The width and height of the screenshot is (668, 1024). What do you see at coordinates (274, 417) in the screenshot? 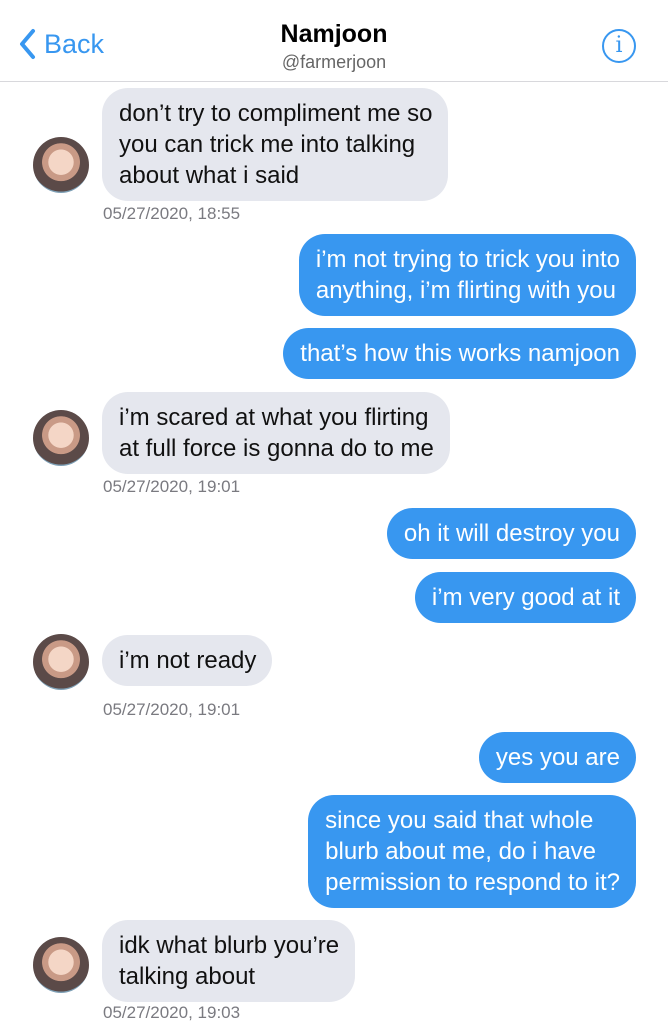
I see `message-line: i’m scared at what you flirting` at bounding box center [274, 417].